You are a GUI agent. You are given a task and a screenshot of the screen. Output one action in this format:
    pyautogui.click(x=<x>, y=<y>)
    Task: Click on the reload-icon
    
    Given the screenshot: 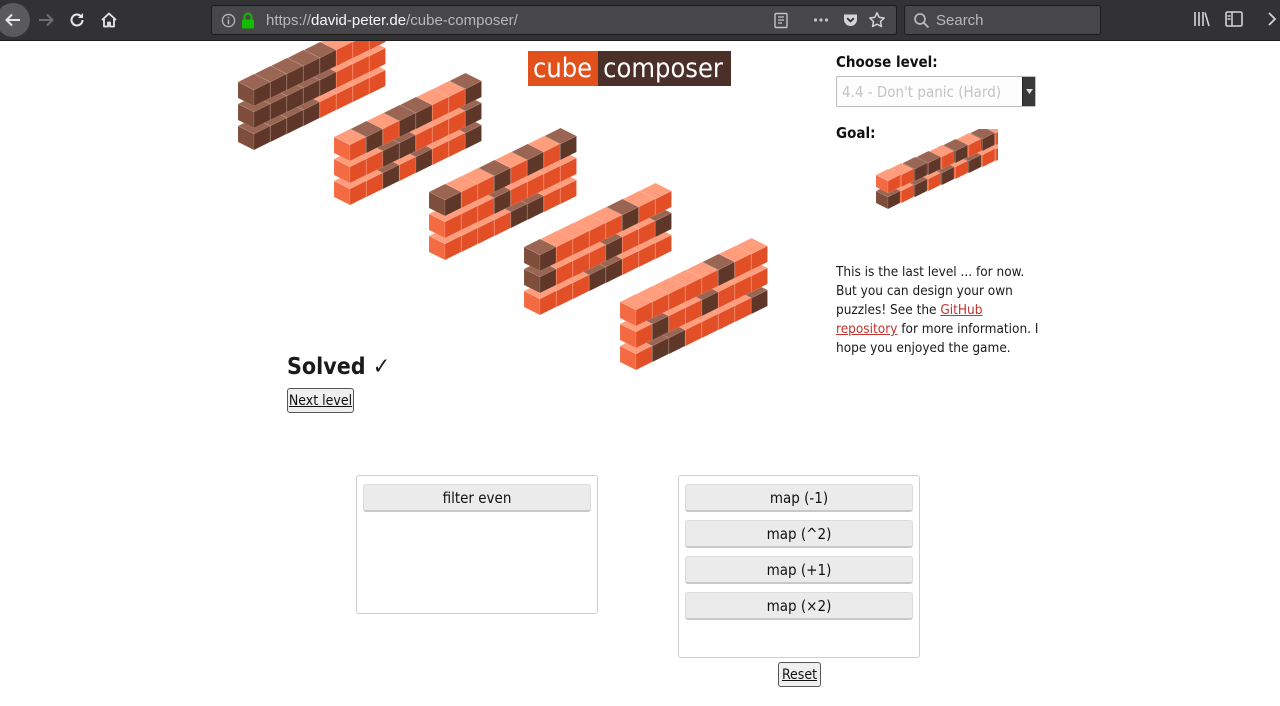 What is the action you would take?
    pyautogui.click(x=77, y=20)
    